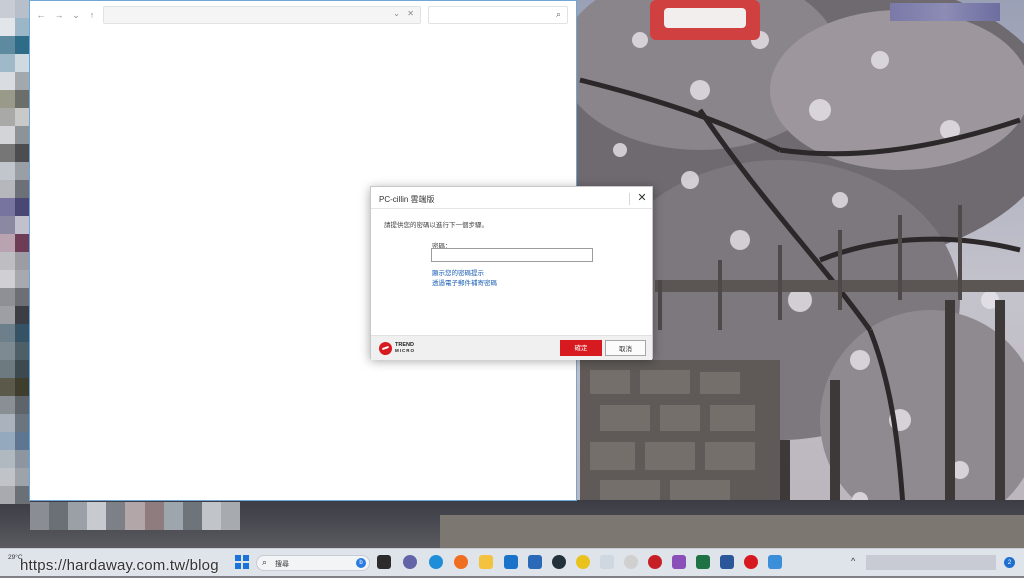  What do you see at coordinates (282, 564) in the screenshot?
I see `taskbar-search-label: 搜尋` at bounding box center [282, 564].